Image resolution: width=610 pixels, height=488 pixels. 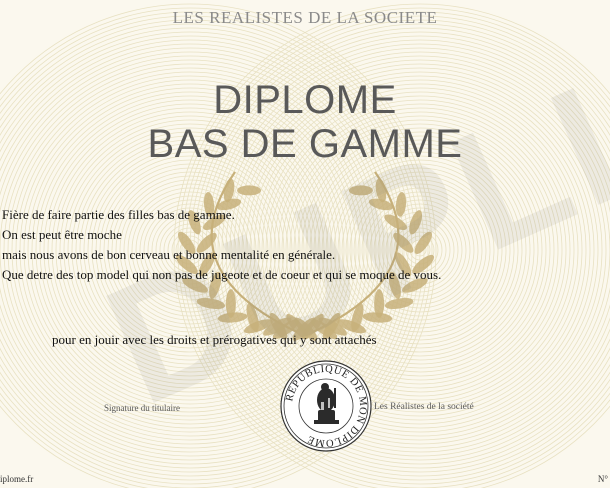 I want to click on footer-site: iplome.fr, so click(x=17, y=479).